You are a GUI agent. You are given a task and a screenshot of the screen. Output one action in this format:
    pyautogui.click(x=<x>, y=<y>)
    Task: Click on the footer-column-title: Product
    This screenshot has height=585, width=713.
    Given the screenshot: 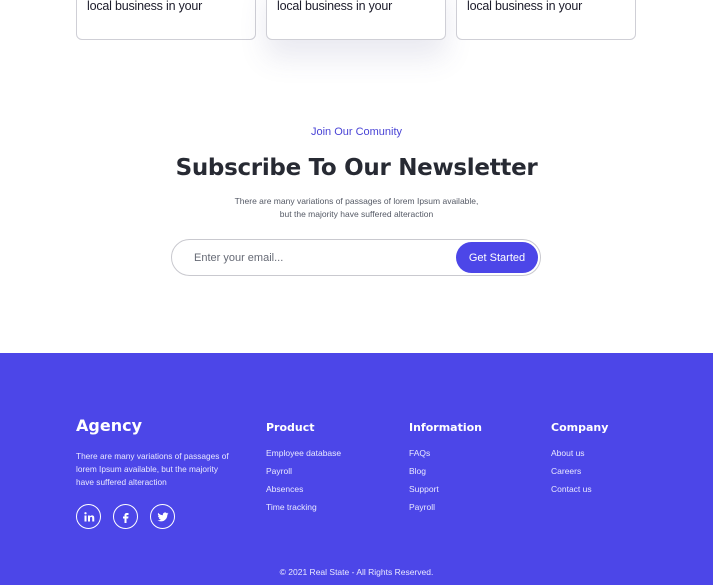 What is the action you would take?
    pyautogui.click(x=290, y=427)
    